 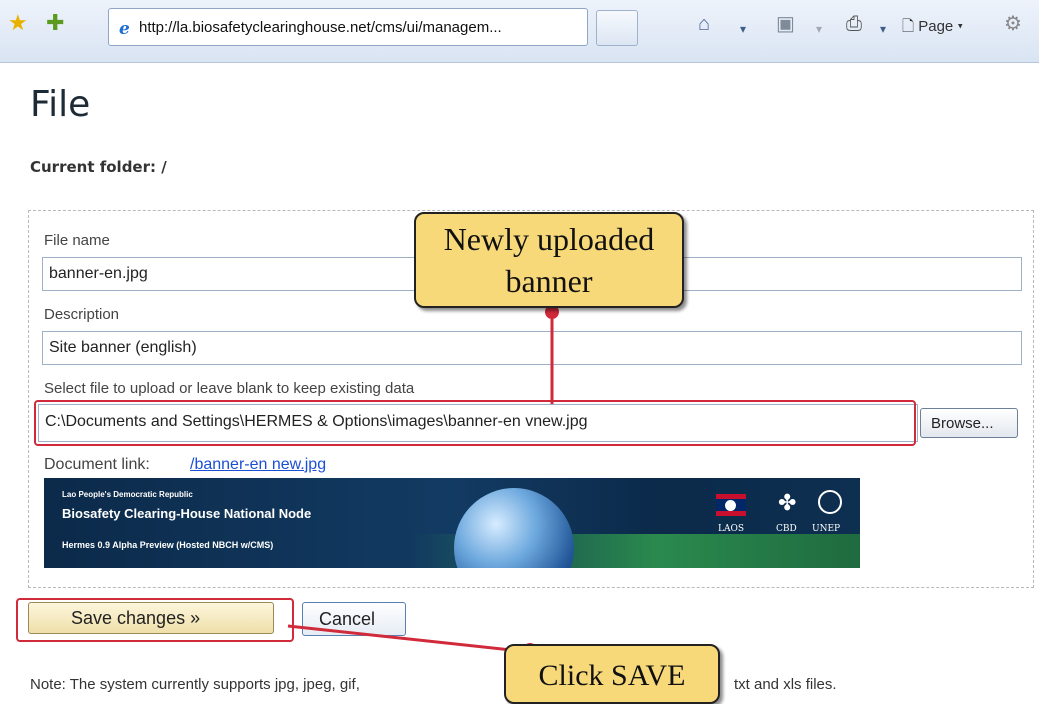 I want to click on save-callout: Click SAVE, so click(x=612, y=674).